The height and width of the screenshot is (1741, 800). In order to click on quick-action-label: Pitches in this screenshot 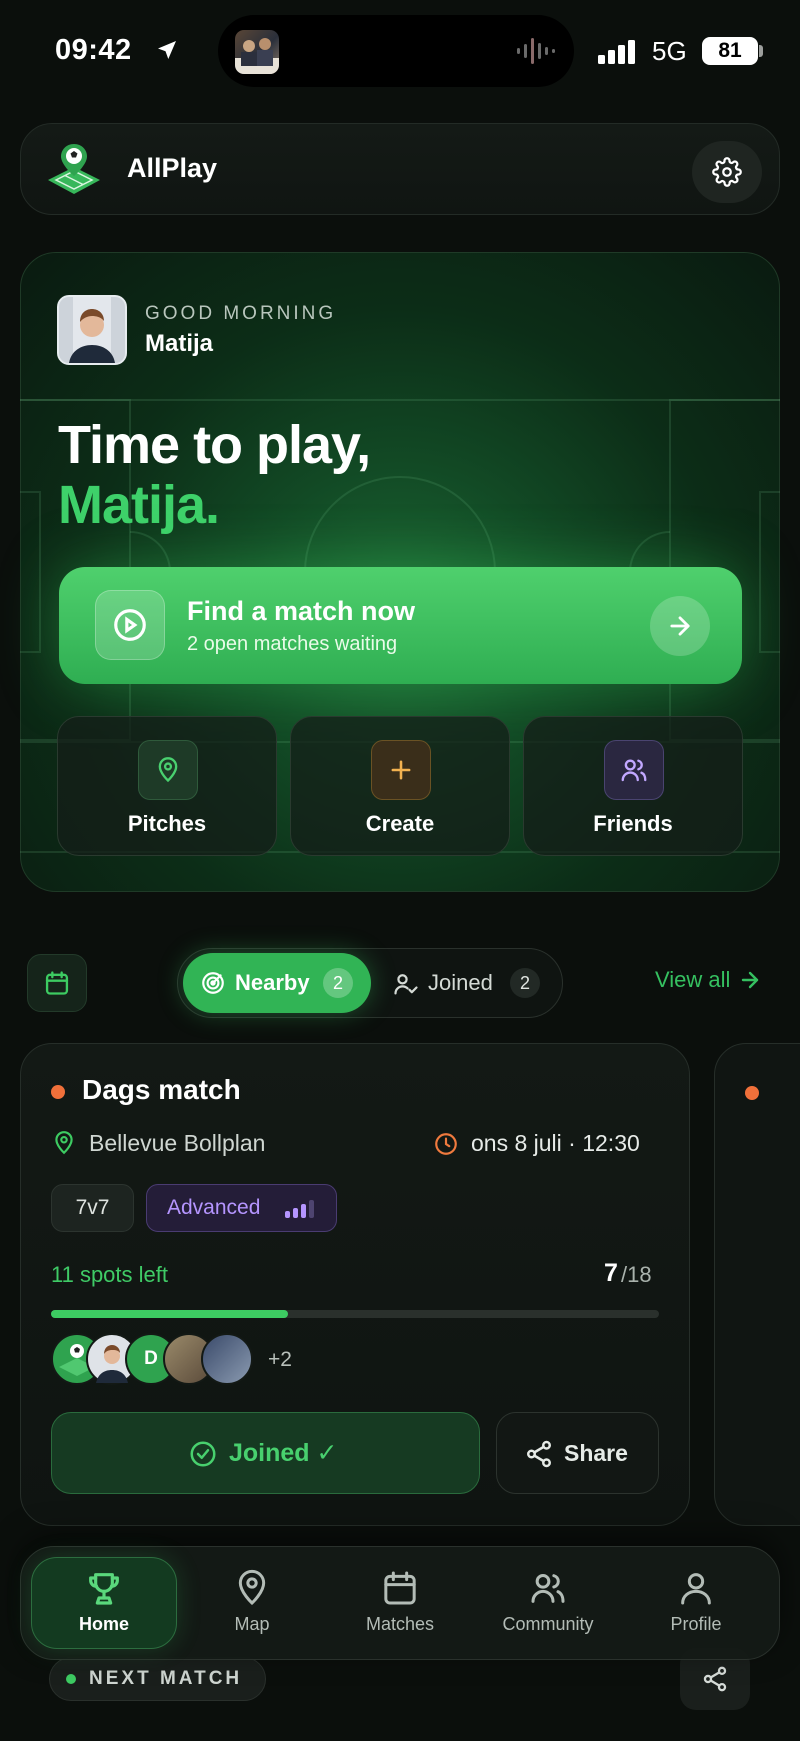, I will do `click(167, 823)`.